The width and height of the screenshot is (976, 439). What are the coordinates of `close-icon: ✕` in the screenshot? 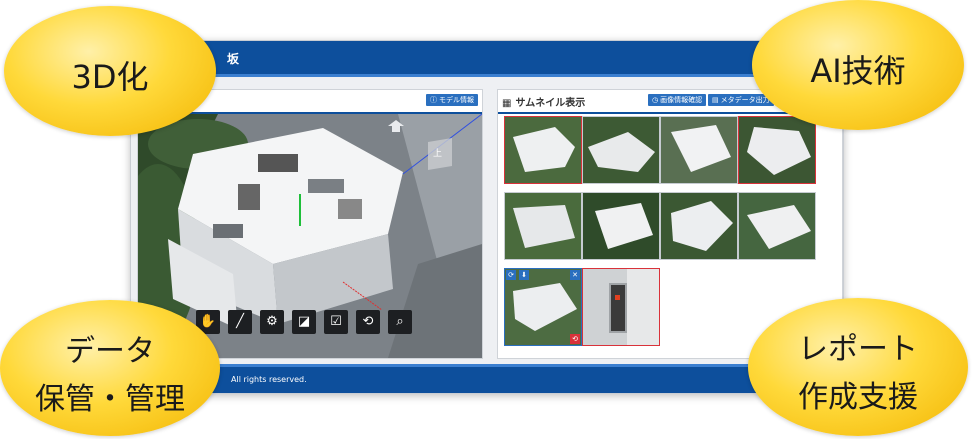 It's located at (575, 275).